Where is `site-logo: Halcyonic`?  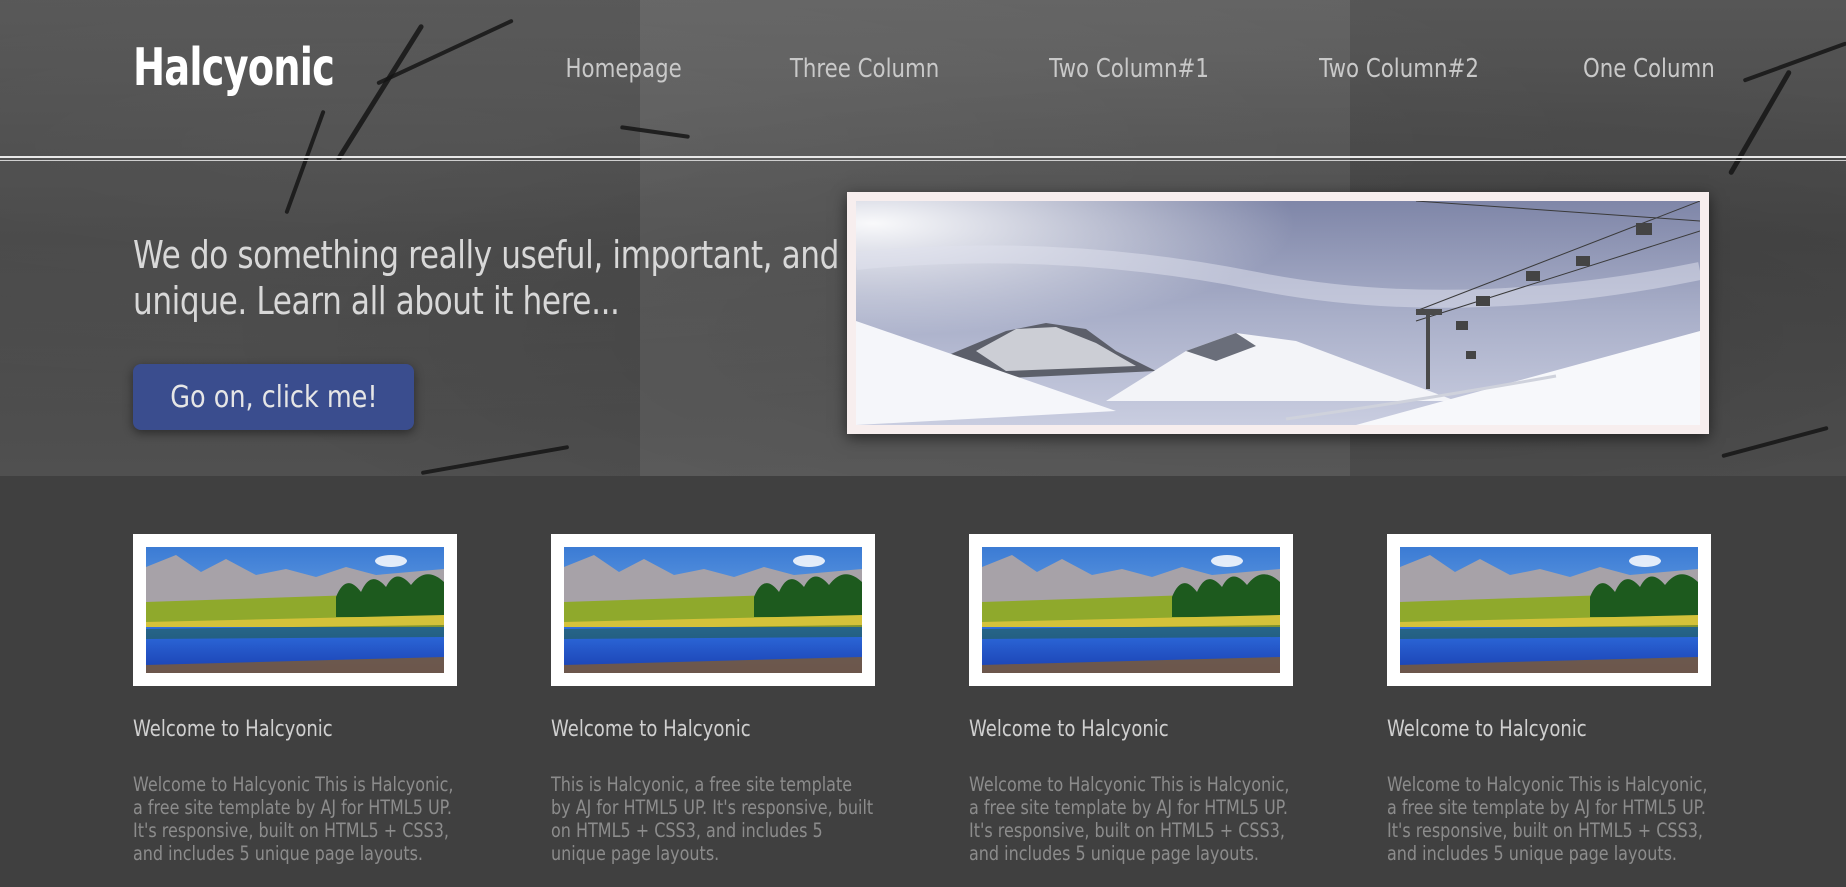 site-logo: Halcyonic is located at coordinates (234, 68).